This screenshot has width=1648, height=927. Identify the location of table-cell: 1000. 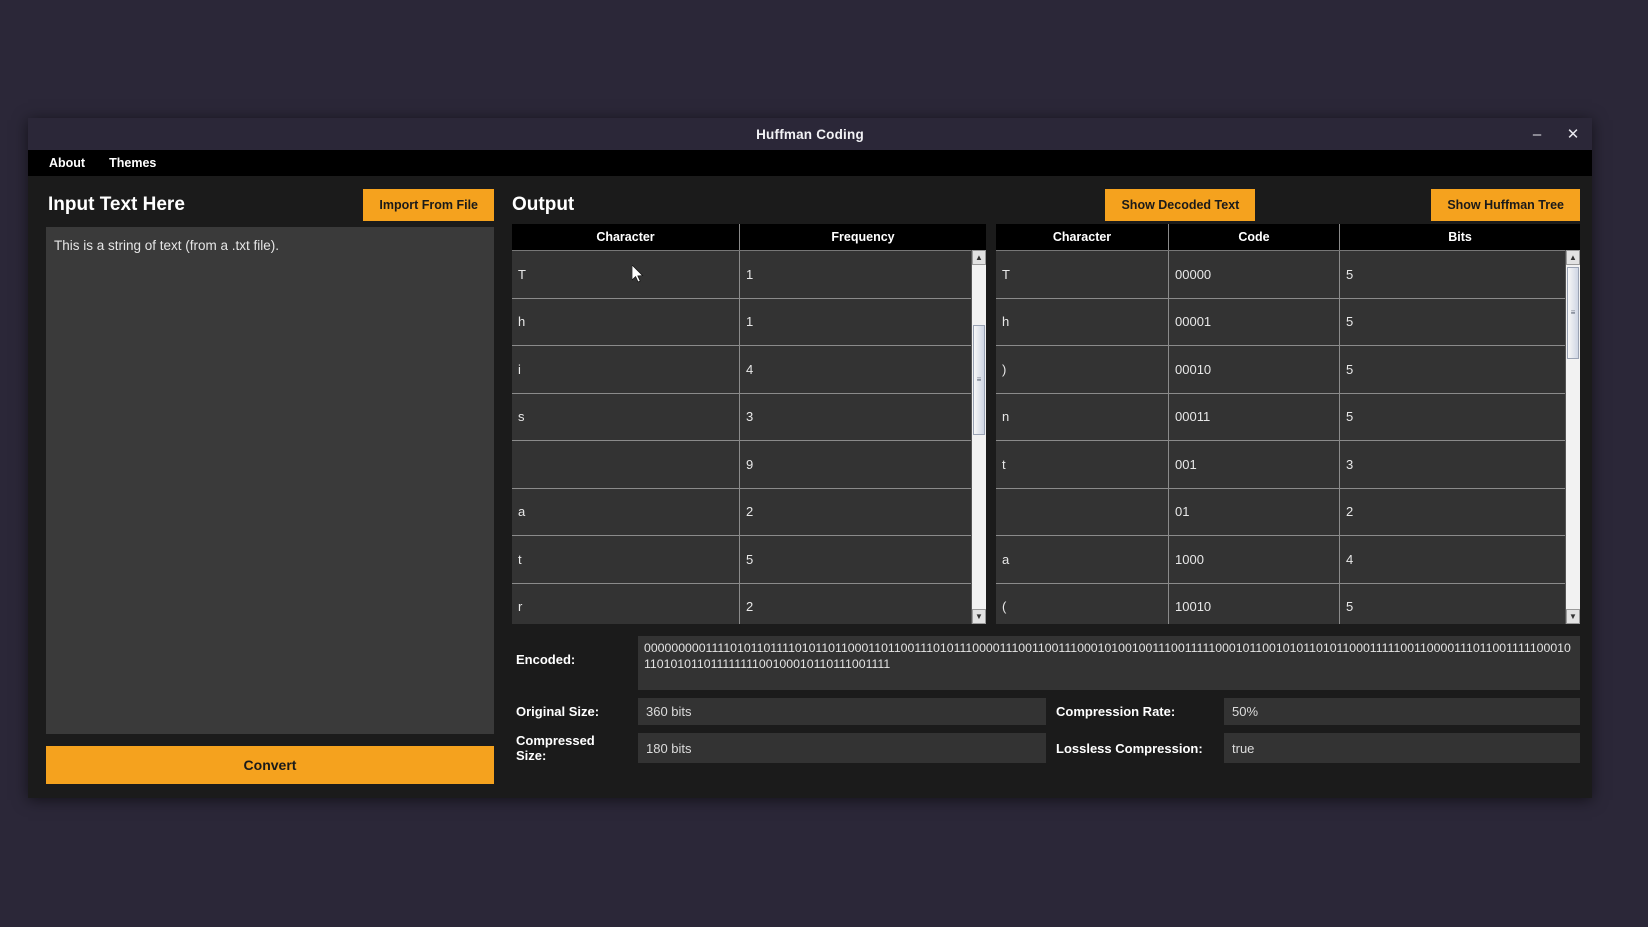
(1254, 559).